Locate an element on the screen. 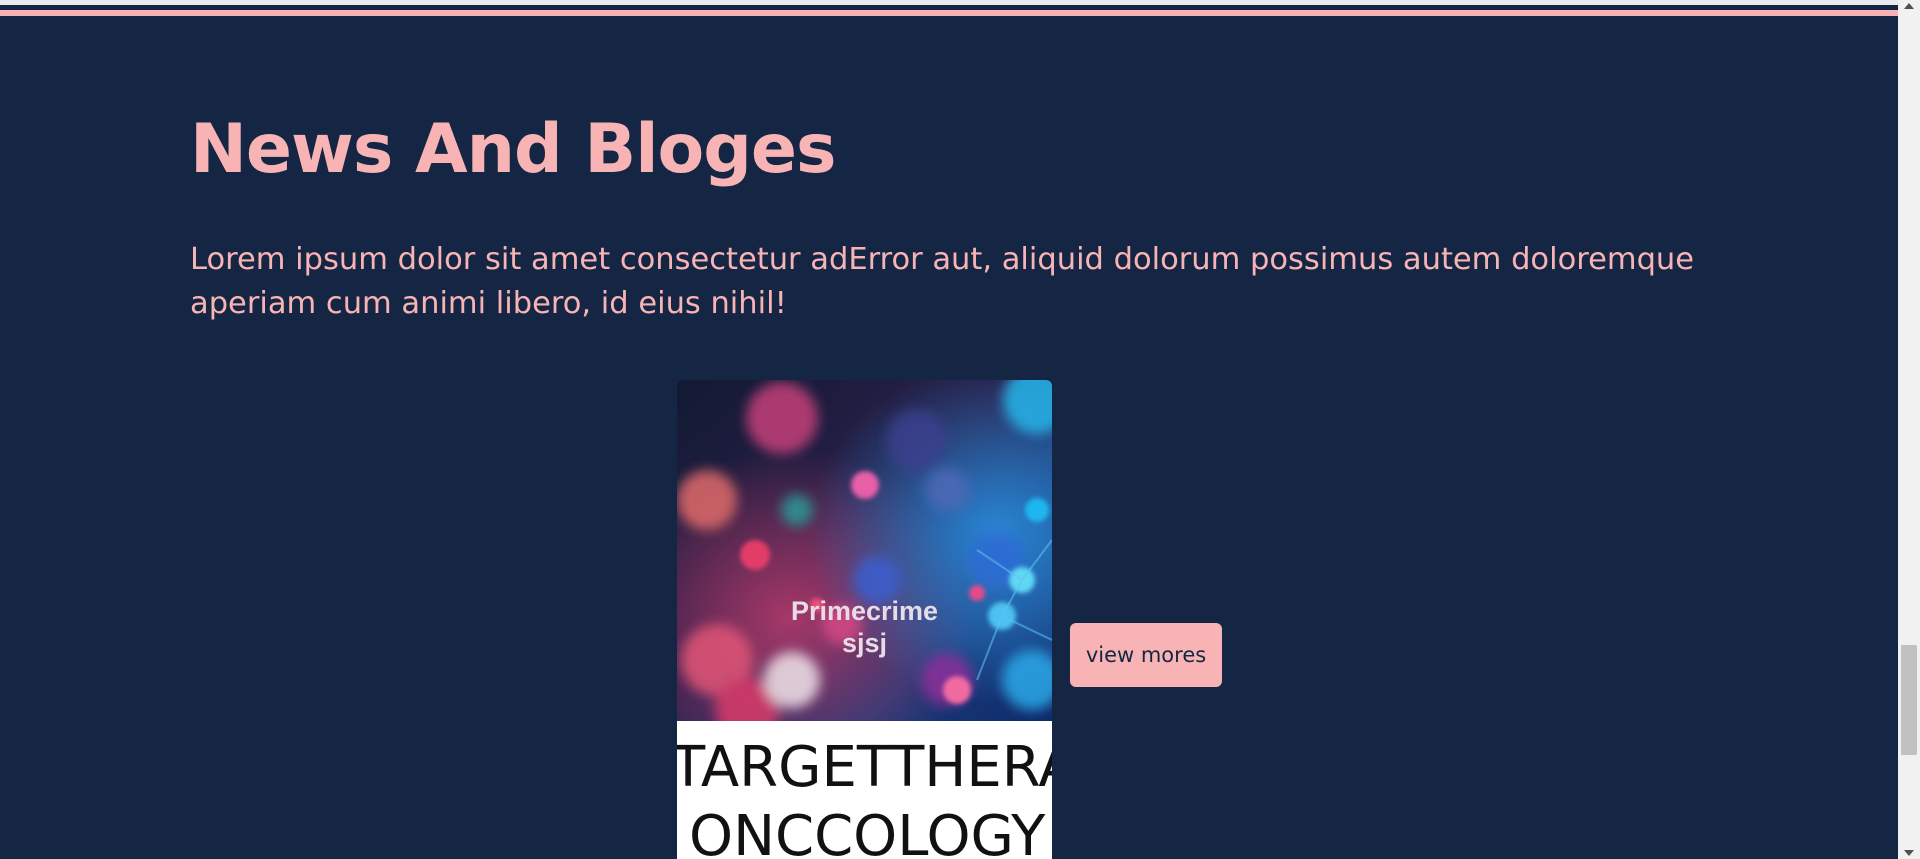  top-accent-line is located at coordinates (949, 13).